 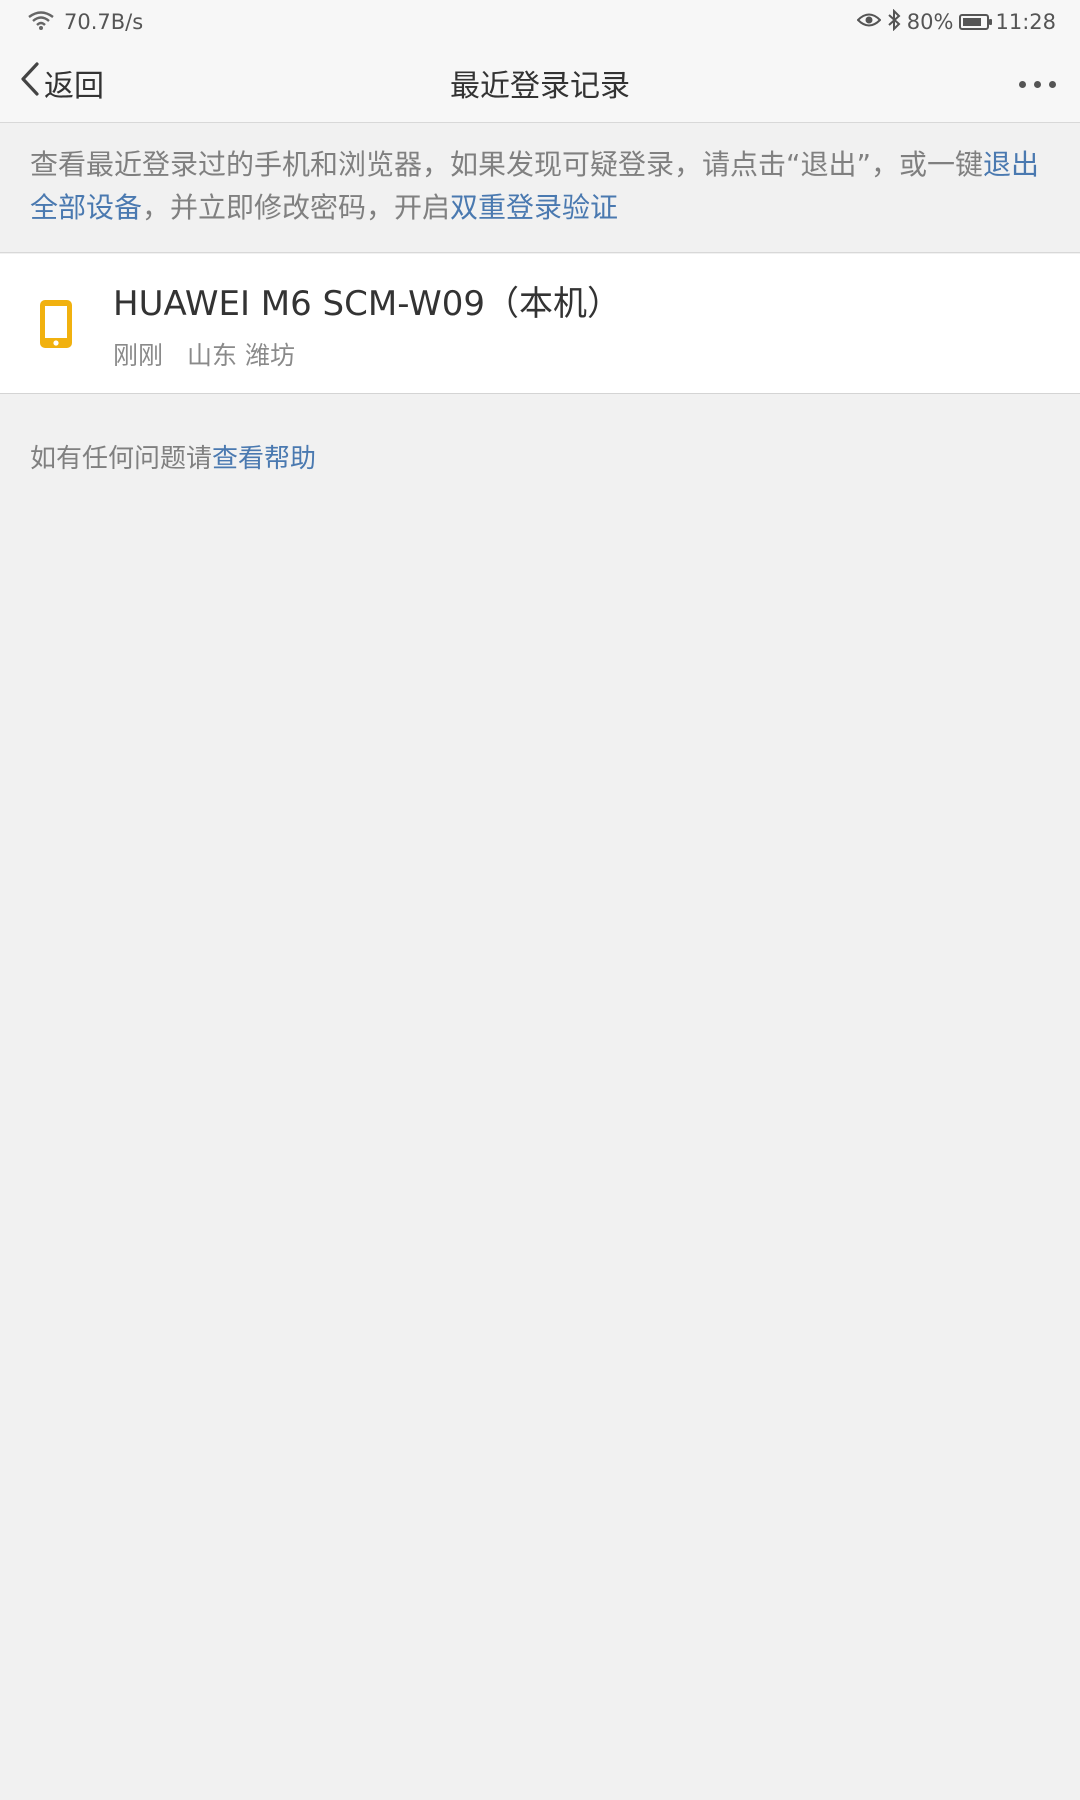 I want to click on wifi-icon, so click(x=41, y=22).